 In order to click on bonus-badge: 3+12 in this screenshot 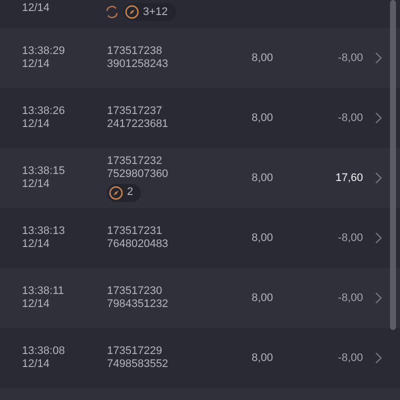, I will do `click(149, 12)`.